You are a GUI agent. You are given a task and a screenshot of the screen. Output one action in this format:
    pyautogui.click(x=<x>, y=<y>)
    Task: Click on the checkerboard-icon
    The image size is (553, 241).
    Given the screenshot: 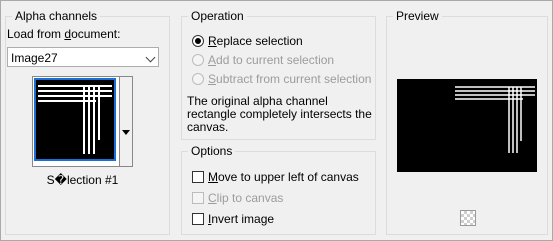 What is the action you would take?
    pyautogui.click(x=468, y=218)
    